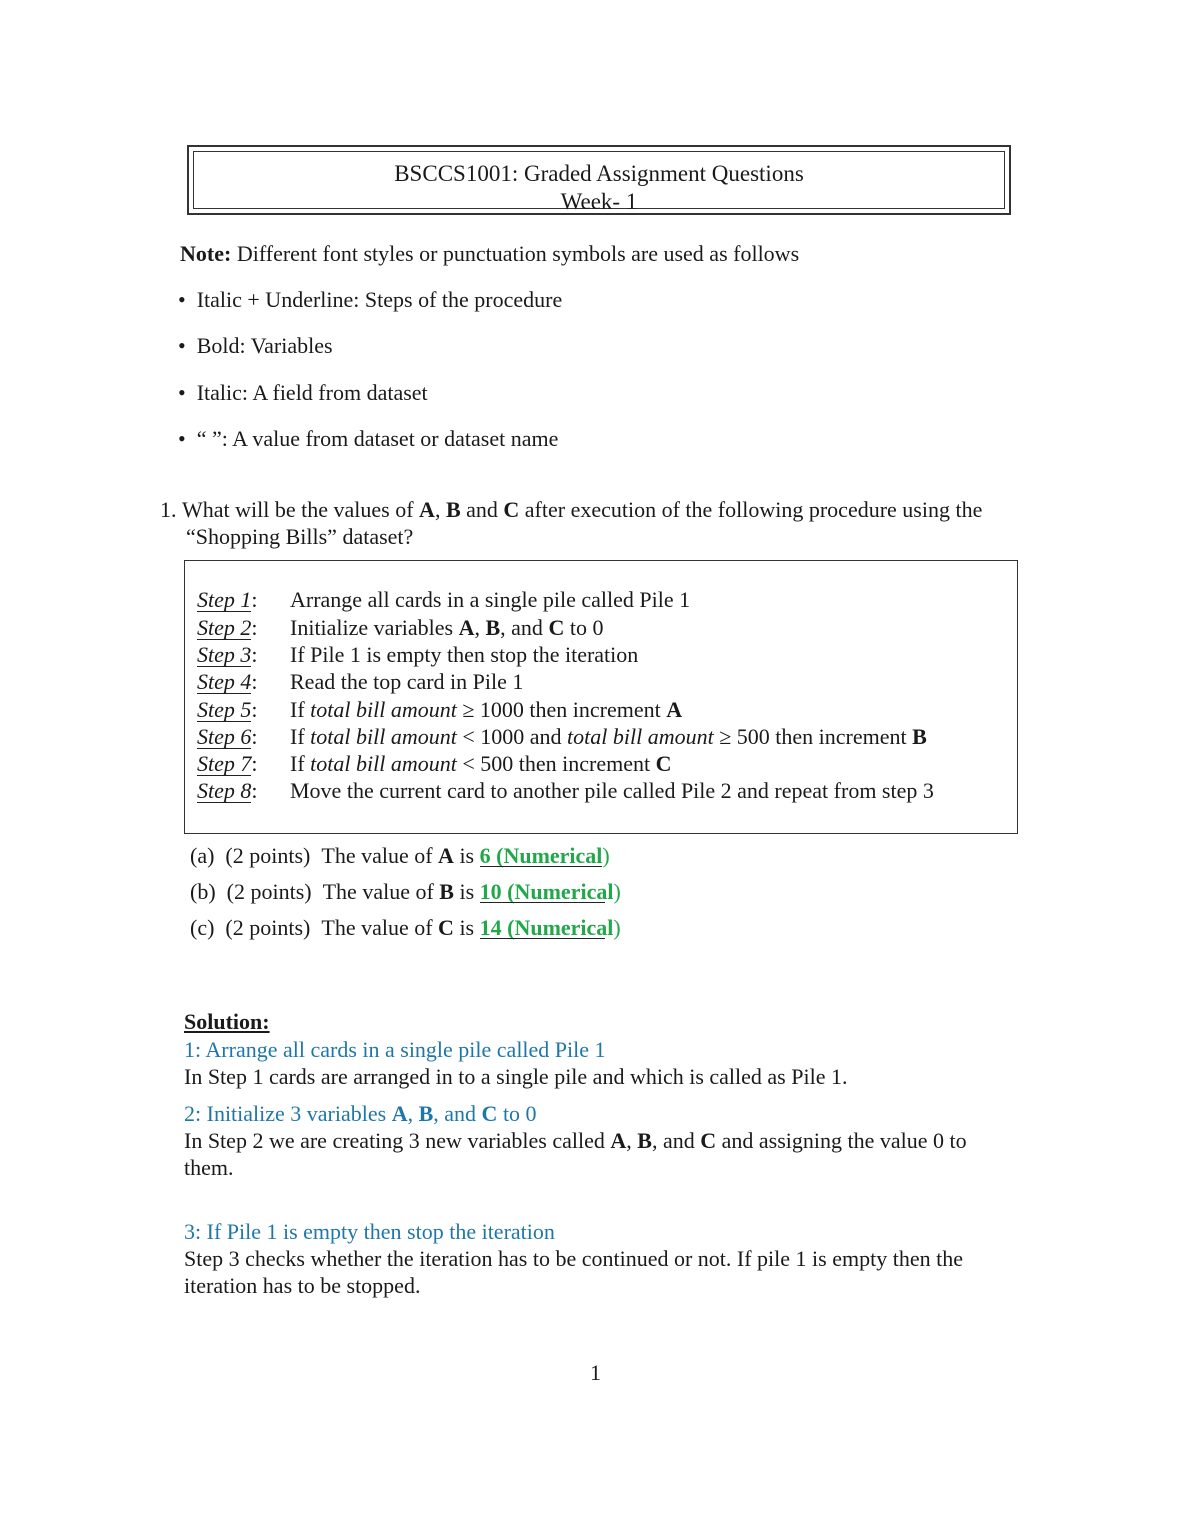 Image resolution: width=1200 pixels, height=1524 pixels. I want to click on note-item: • Italic: A field from dataset, so click(303, 392).